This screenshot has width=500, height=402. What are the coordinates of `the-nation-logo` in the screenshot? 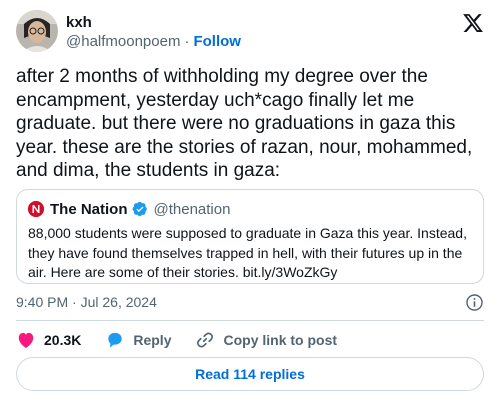 It's located at (36, 209).